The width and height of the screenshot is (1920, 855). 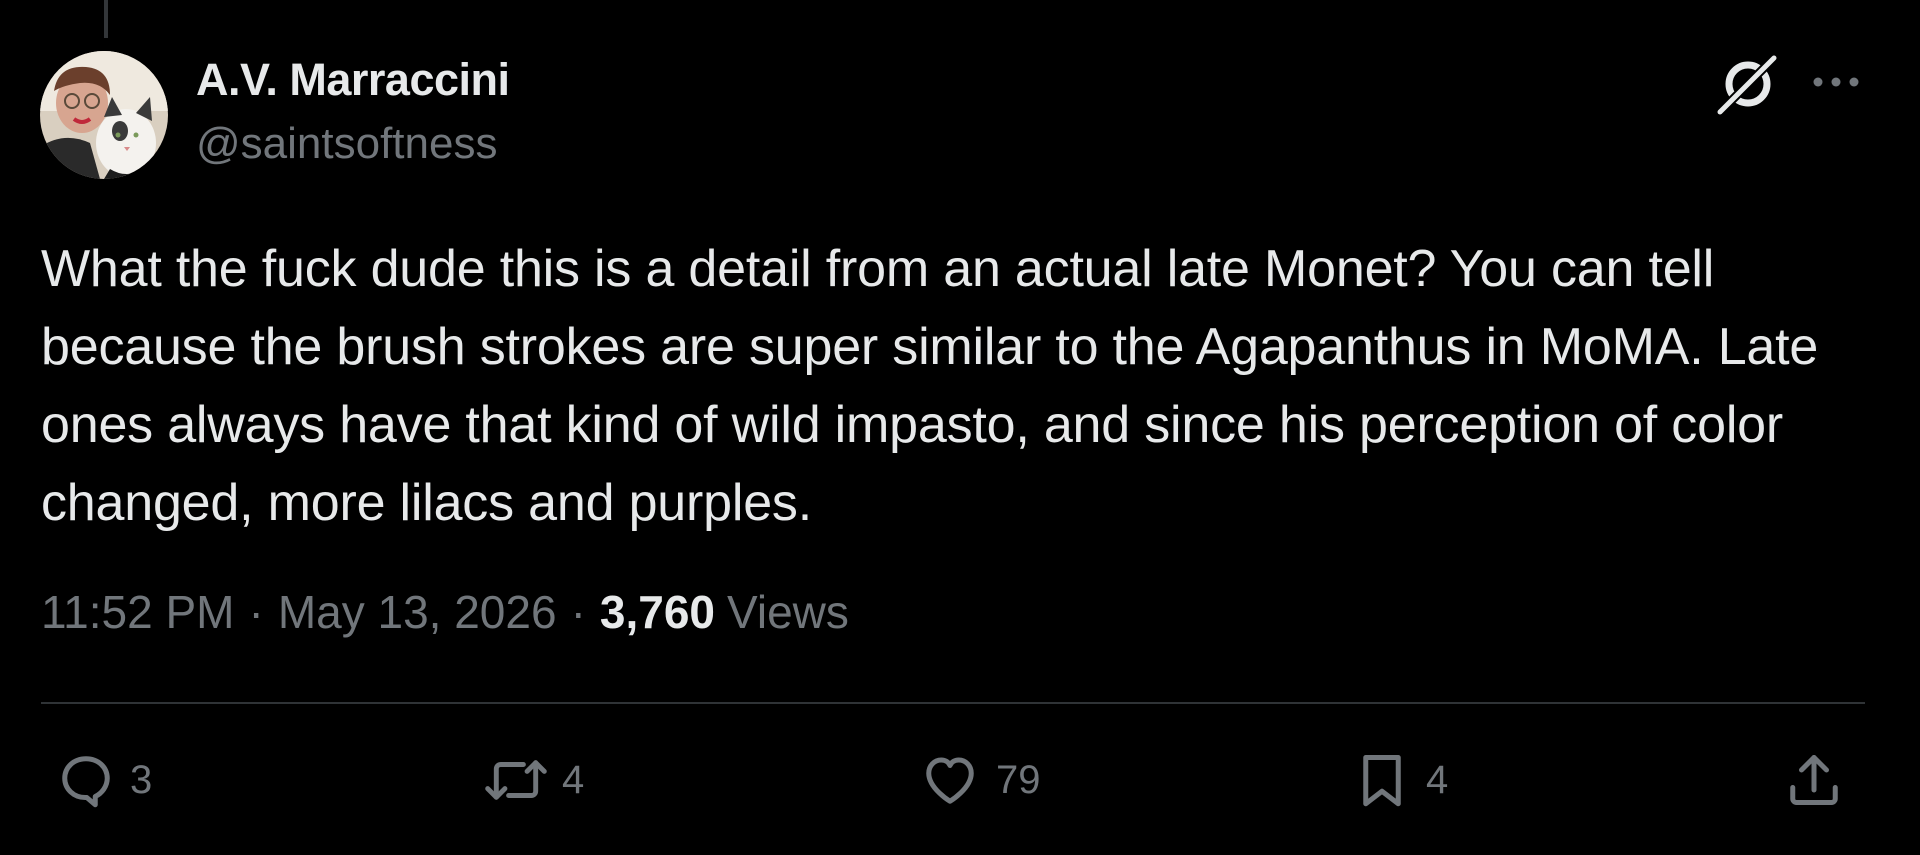 What do you see at coordinates (346, 144) in the screenshot?
I see `author-handle: @saintsoftness` at bounding box center [346, 144].